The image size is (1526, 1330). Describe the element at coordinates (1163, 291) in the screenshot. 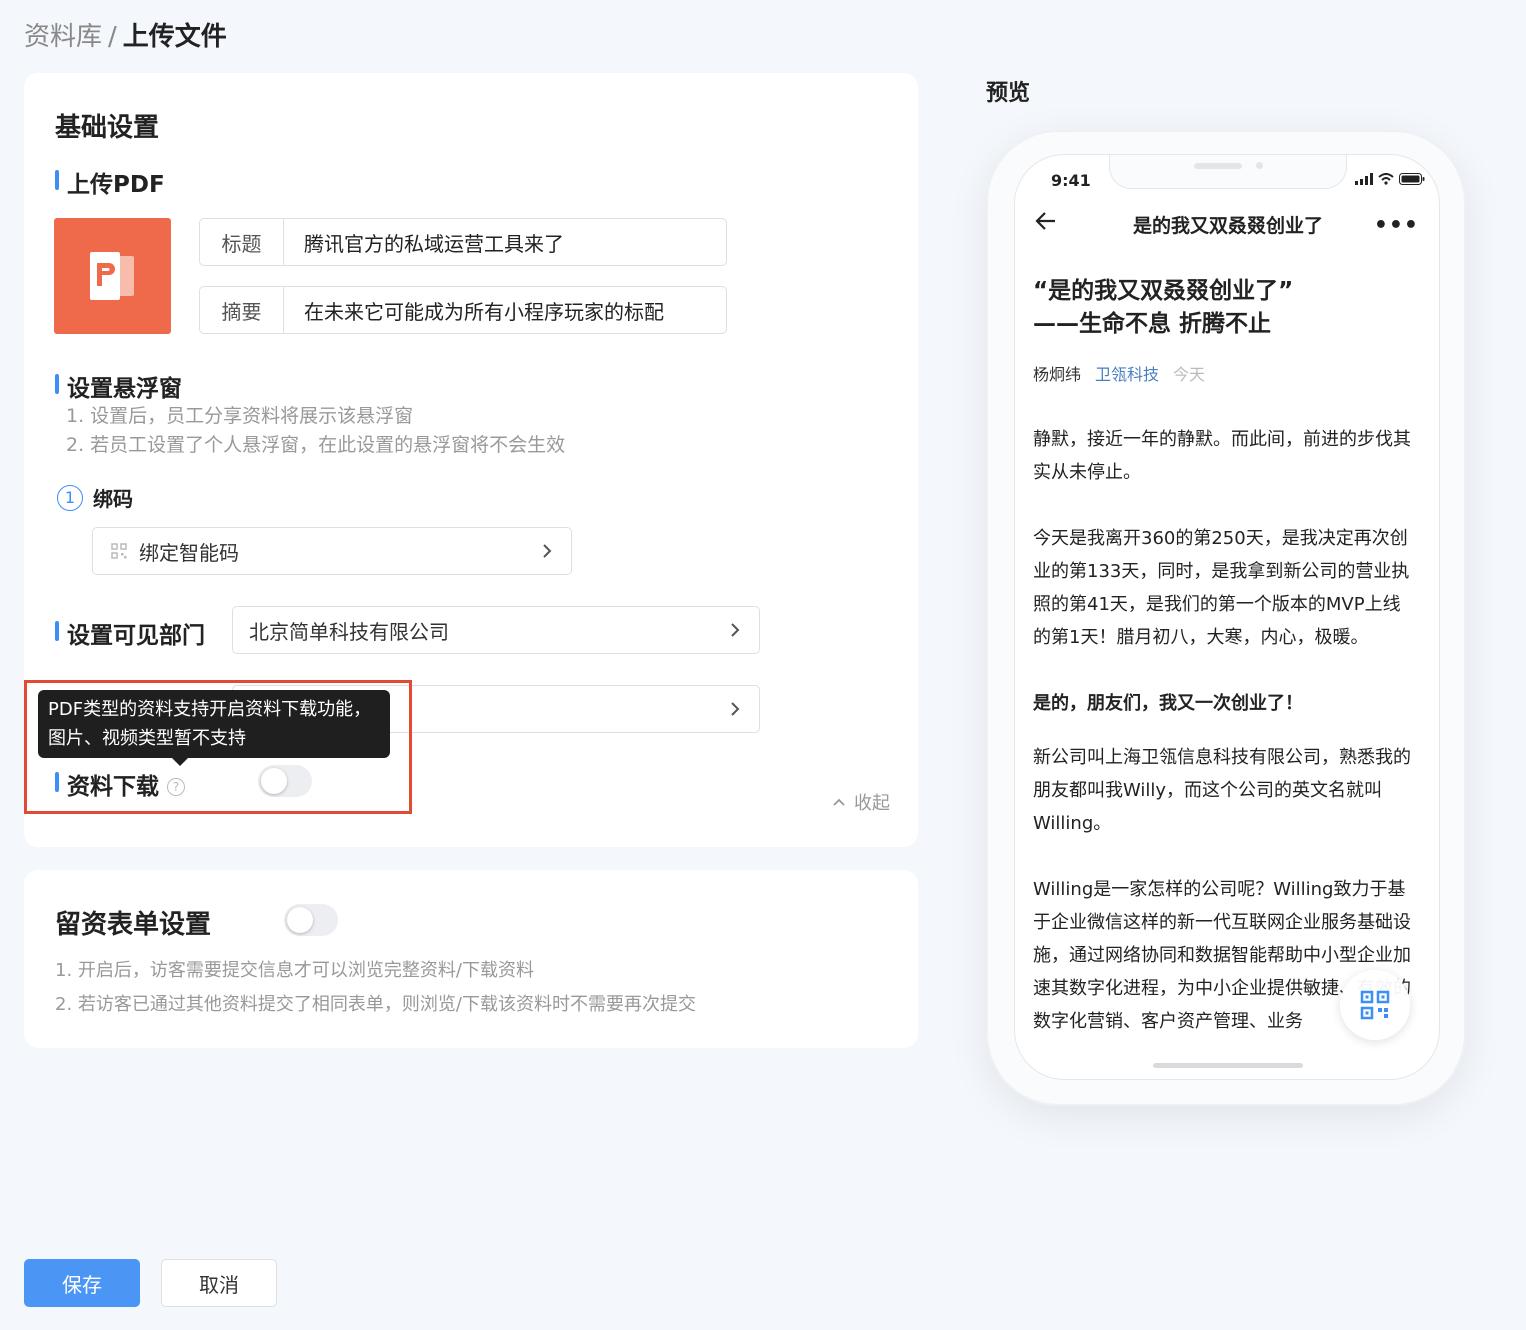

I see `article-title-line-1: “是的我又双叒叕创业了”` at that location.